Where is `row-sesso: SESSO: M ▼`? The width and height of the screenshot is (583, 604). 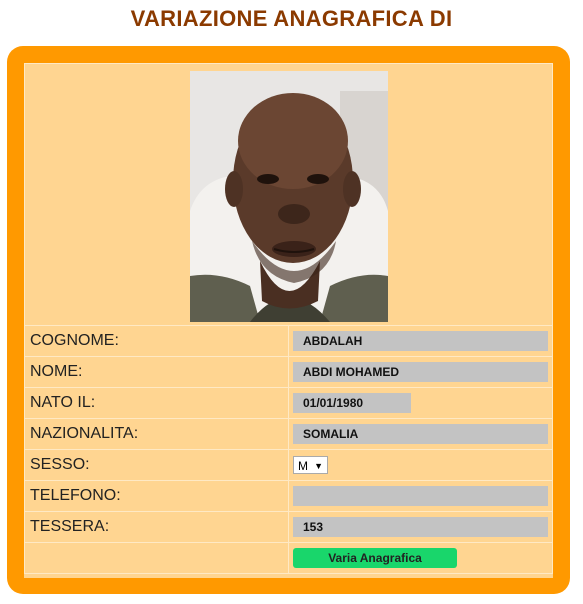
row-sesso: SESSO: M ▼ is located at coordinates (288, 465).